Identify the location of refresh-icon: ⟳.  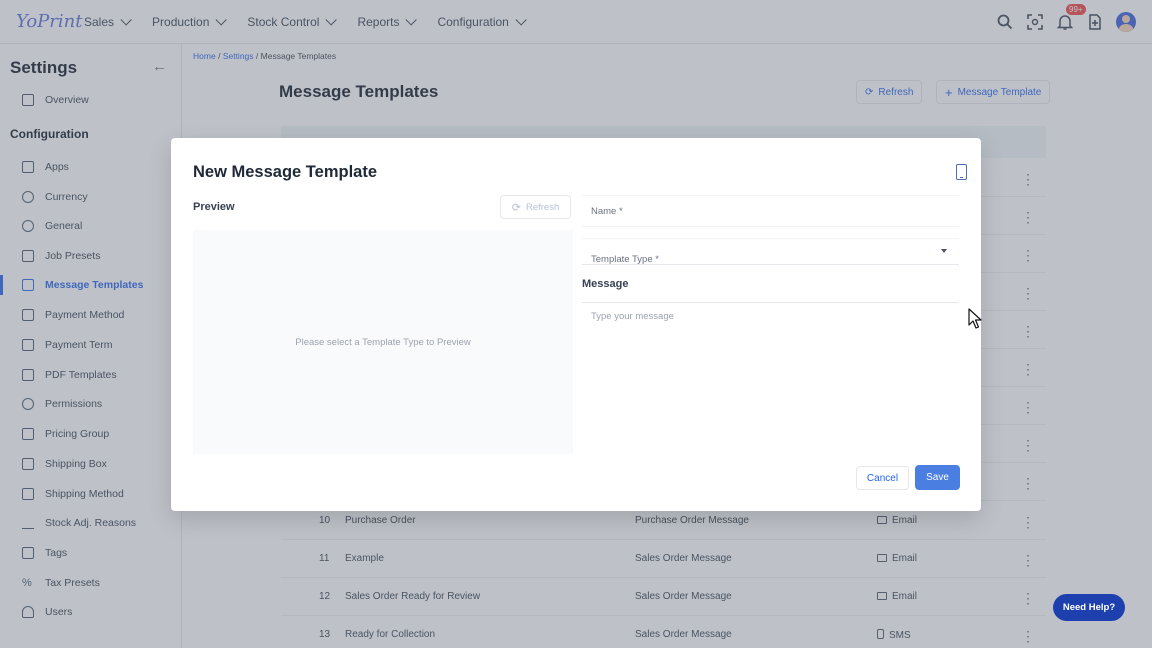
(516, 207).